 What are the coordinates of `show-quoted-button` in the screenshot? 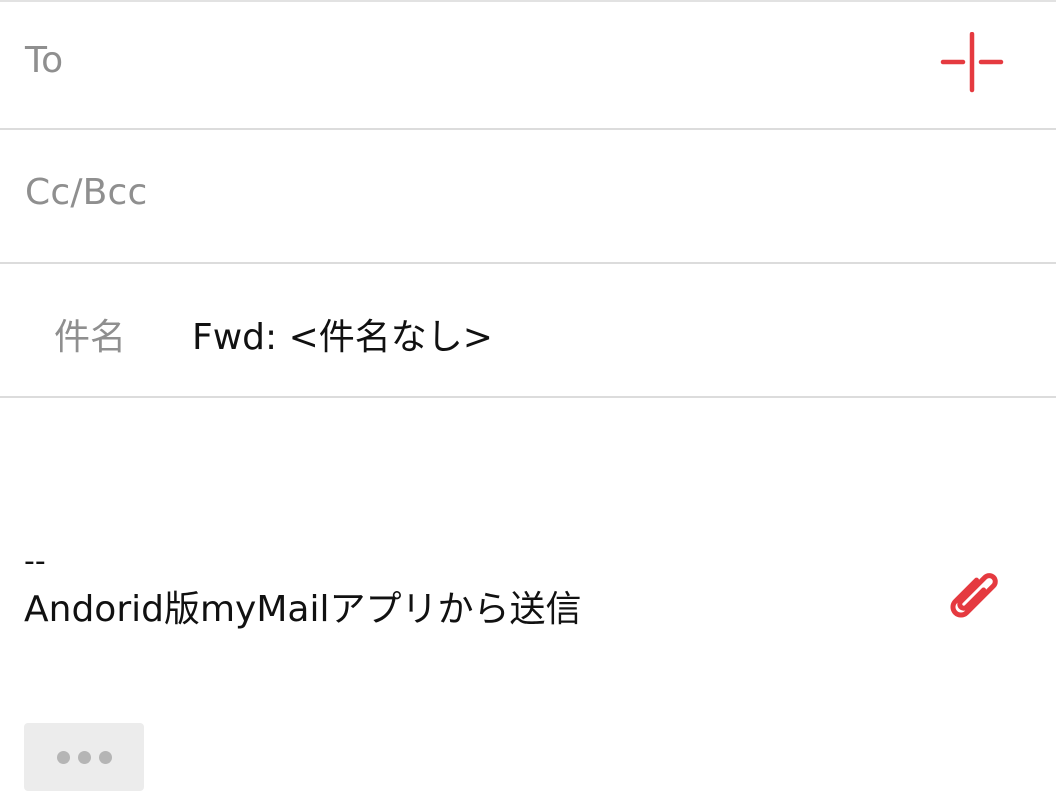 It's located at (84, 757).